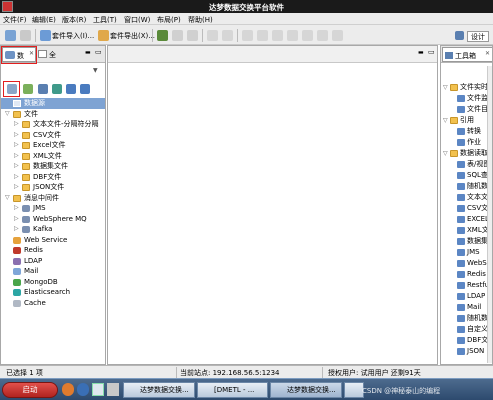  What do you see at coordinates (487, 53) in the screenshot?
I see `close-icon: ✕` at bounding box center [487, 53].